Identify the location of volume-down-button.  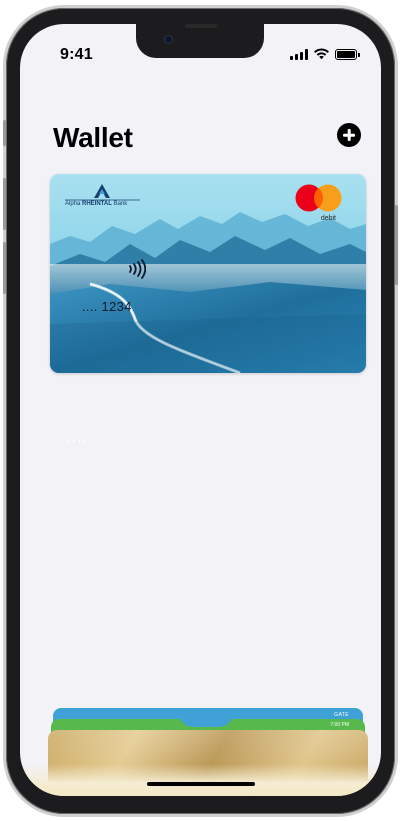
(4, 268).